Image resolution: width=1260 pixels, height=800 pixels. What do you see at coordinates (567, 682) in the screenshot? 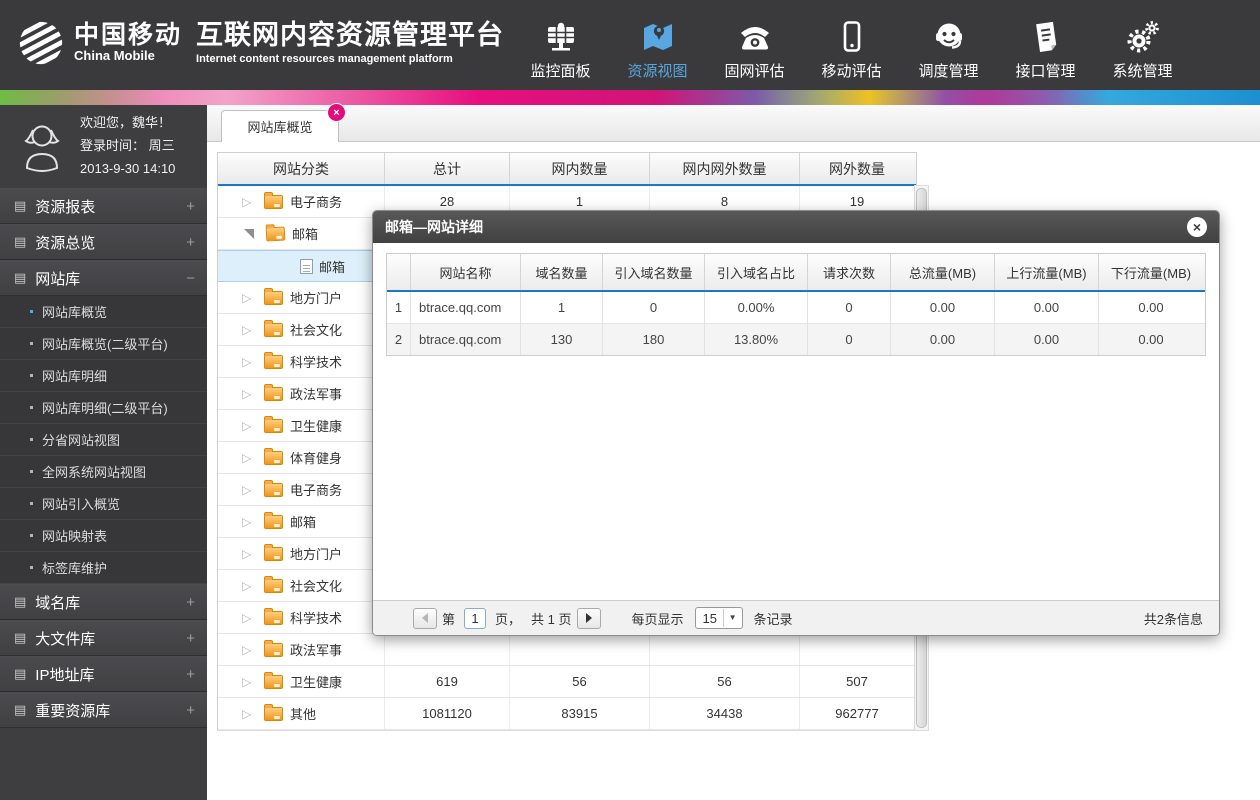
I see `table-row: ▷ 卫生健康 619 56 56 507` at bounding box center [567, 682].